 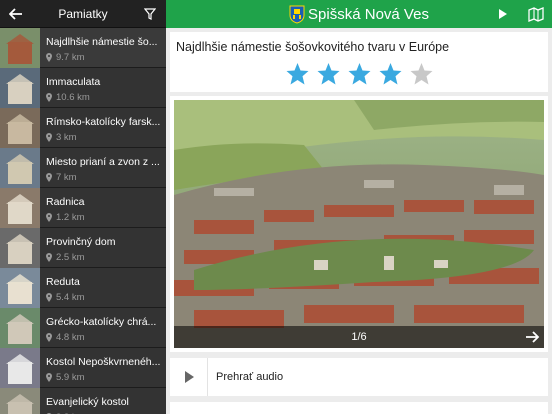 I want to click on top-bar: Spišská Nová Ves, so click(x=359, y=14).